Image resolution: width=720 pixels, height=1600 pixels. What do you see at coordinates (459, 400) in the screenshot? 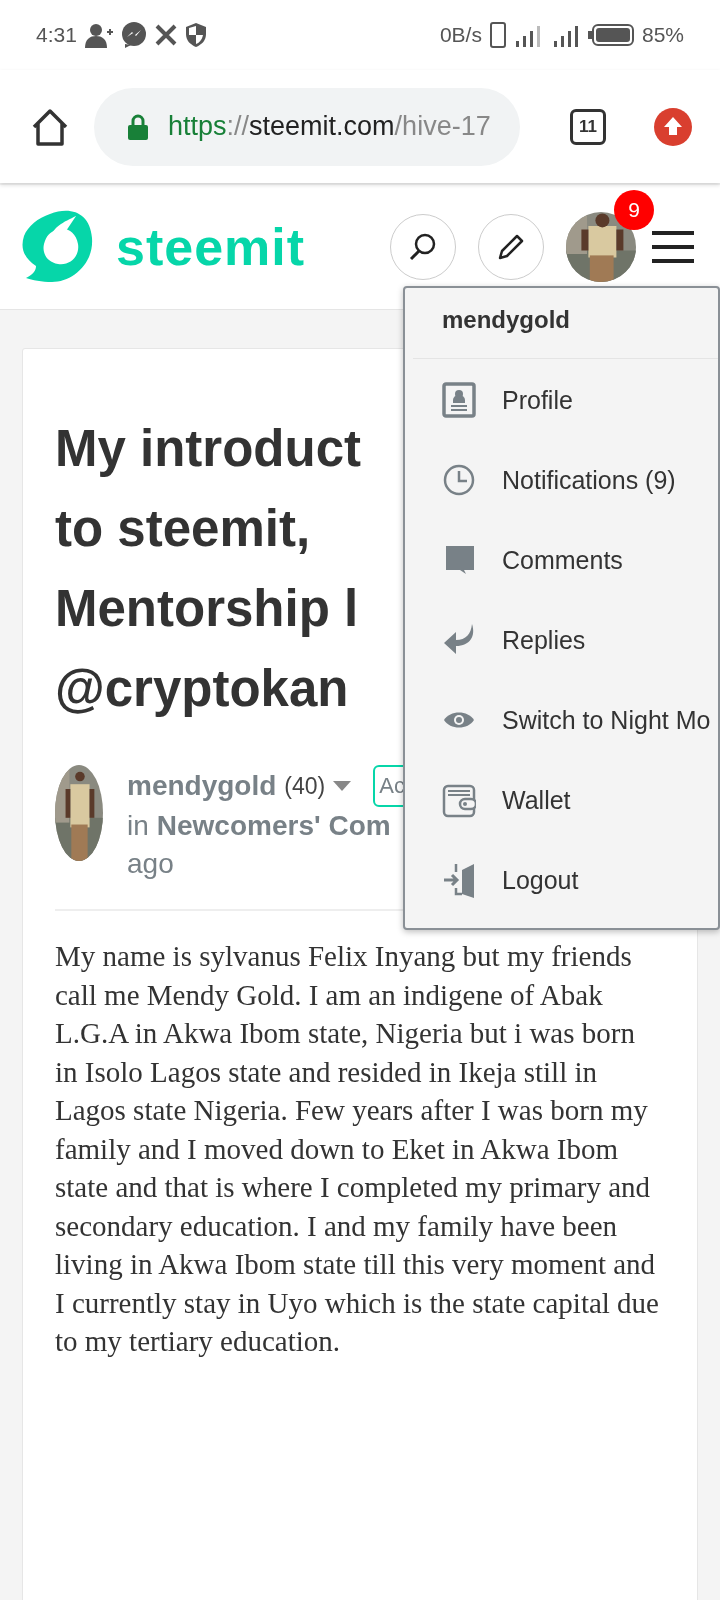
I see `profile-card-icon` at bounding box center [459, 400].